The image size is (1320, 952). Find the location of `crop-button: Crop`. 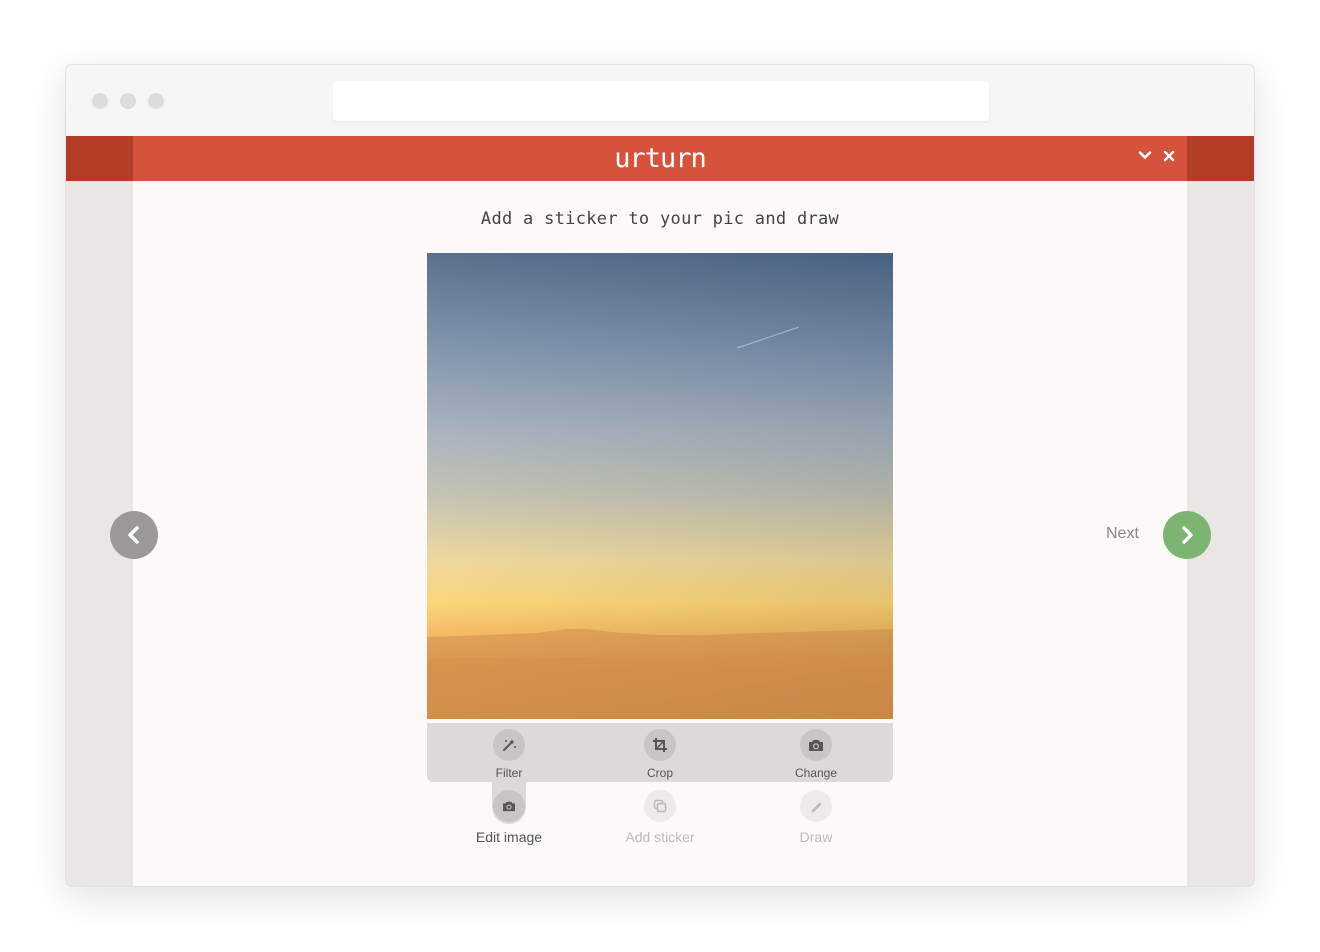

crop-button: Crop is located at coordinates (660, 754).